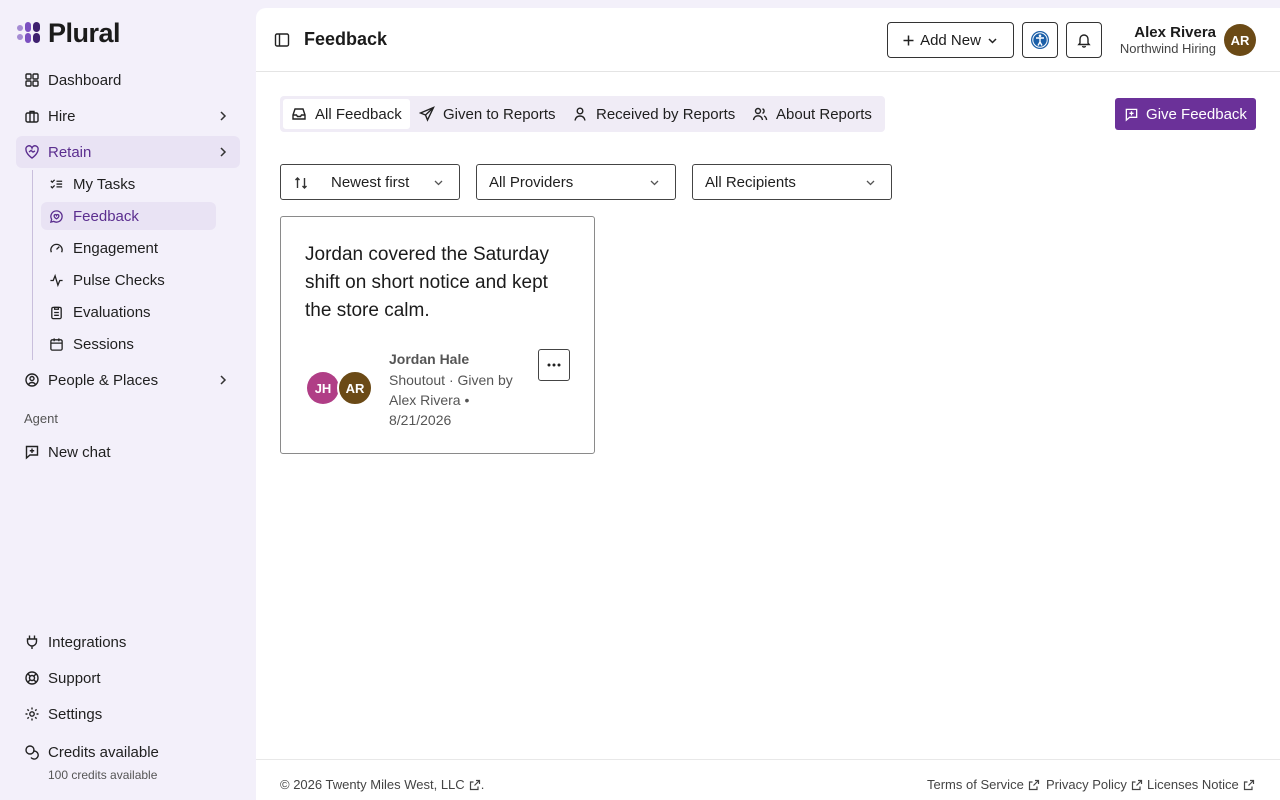  What do you see at coordinates (346, 39) in the screenshot?
I see `page-title: Feedback` at bounding box center [346, 39].